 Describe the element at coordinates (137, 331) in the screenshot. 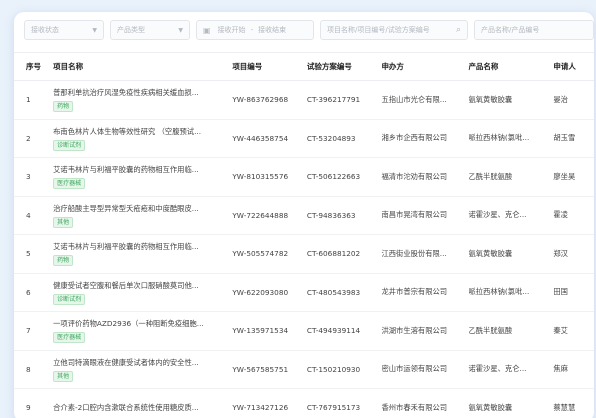

I see `project-name-cell: 一项评价药物AZD2936（一种阻断免疫细胞... 医疗器械` at that location.